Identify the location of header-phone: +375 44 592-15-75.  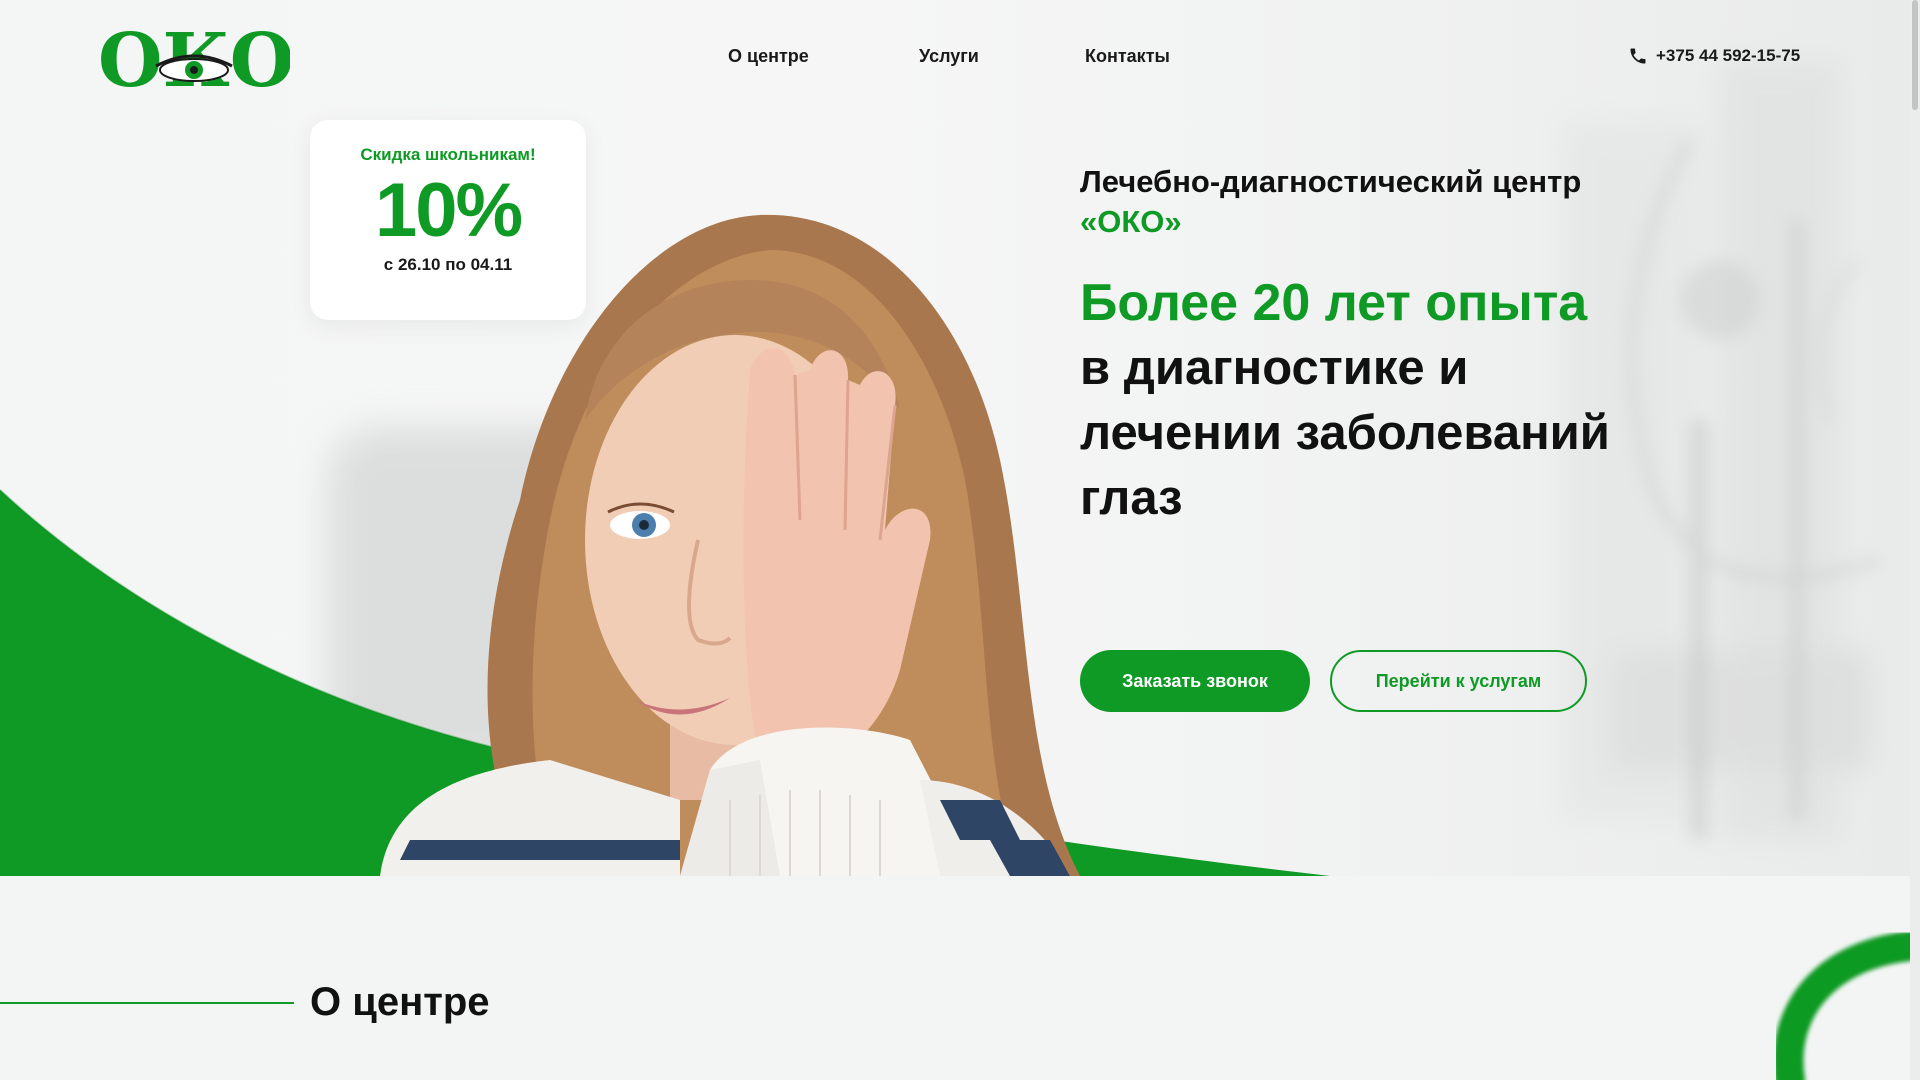
(1714, 56).